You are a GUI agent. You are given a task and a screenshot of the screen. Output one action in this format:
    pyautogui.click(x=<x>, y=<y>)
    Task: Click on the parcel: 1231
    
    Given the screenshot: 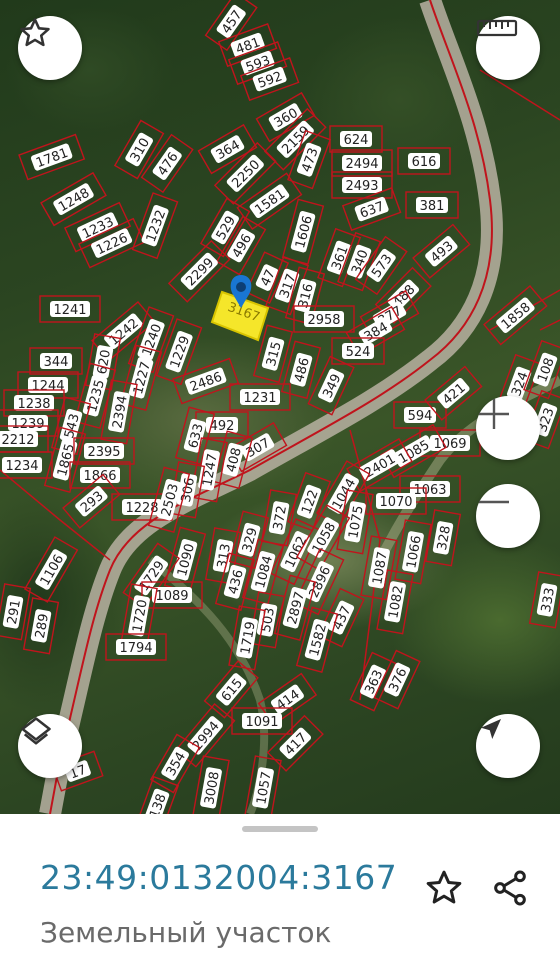 What is the action you would take?
    pyautogui.click(x=260, y=397)
    